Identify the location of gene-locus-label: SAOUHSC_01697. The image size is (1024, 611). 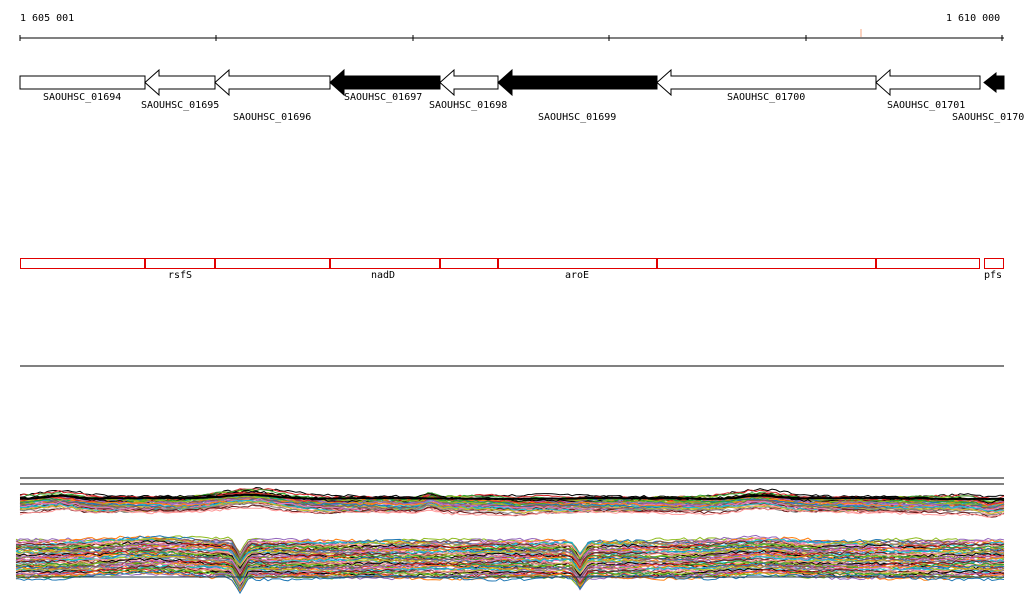
(383, 97).